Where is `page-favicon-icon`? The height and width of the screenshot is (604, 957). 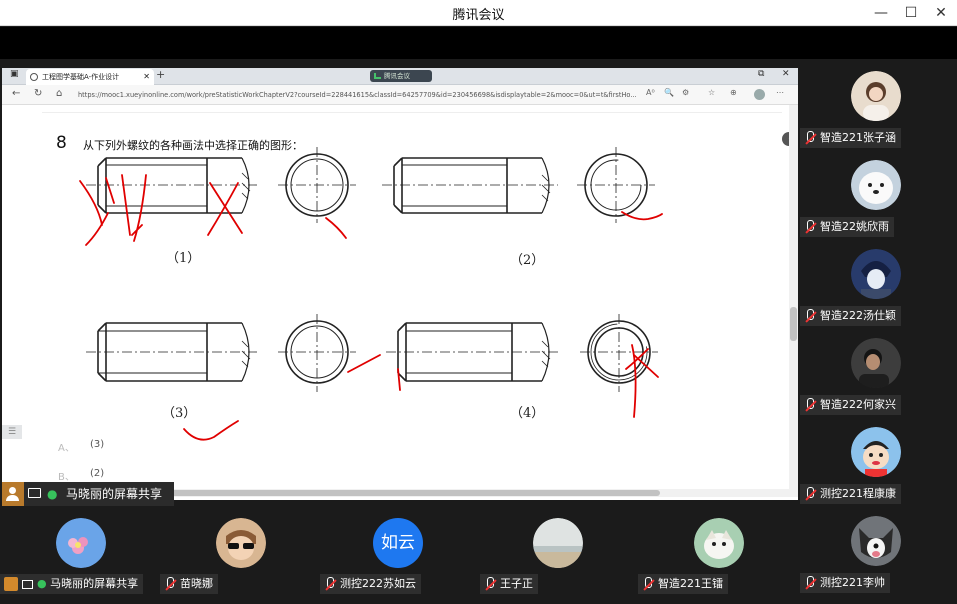 page-favicon-icon is located at coordinates (34, 77).